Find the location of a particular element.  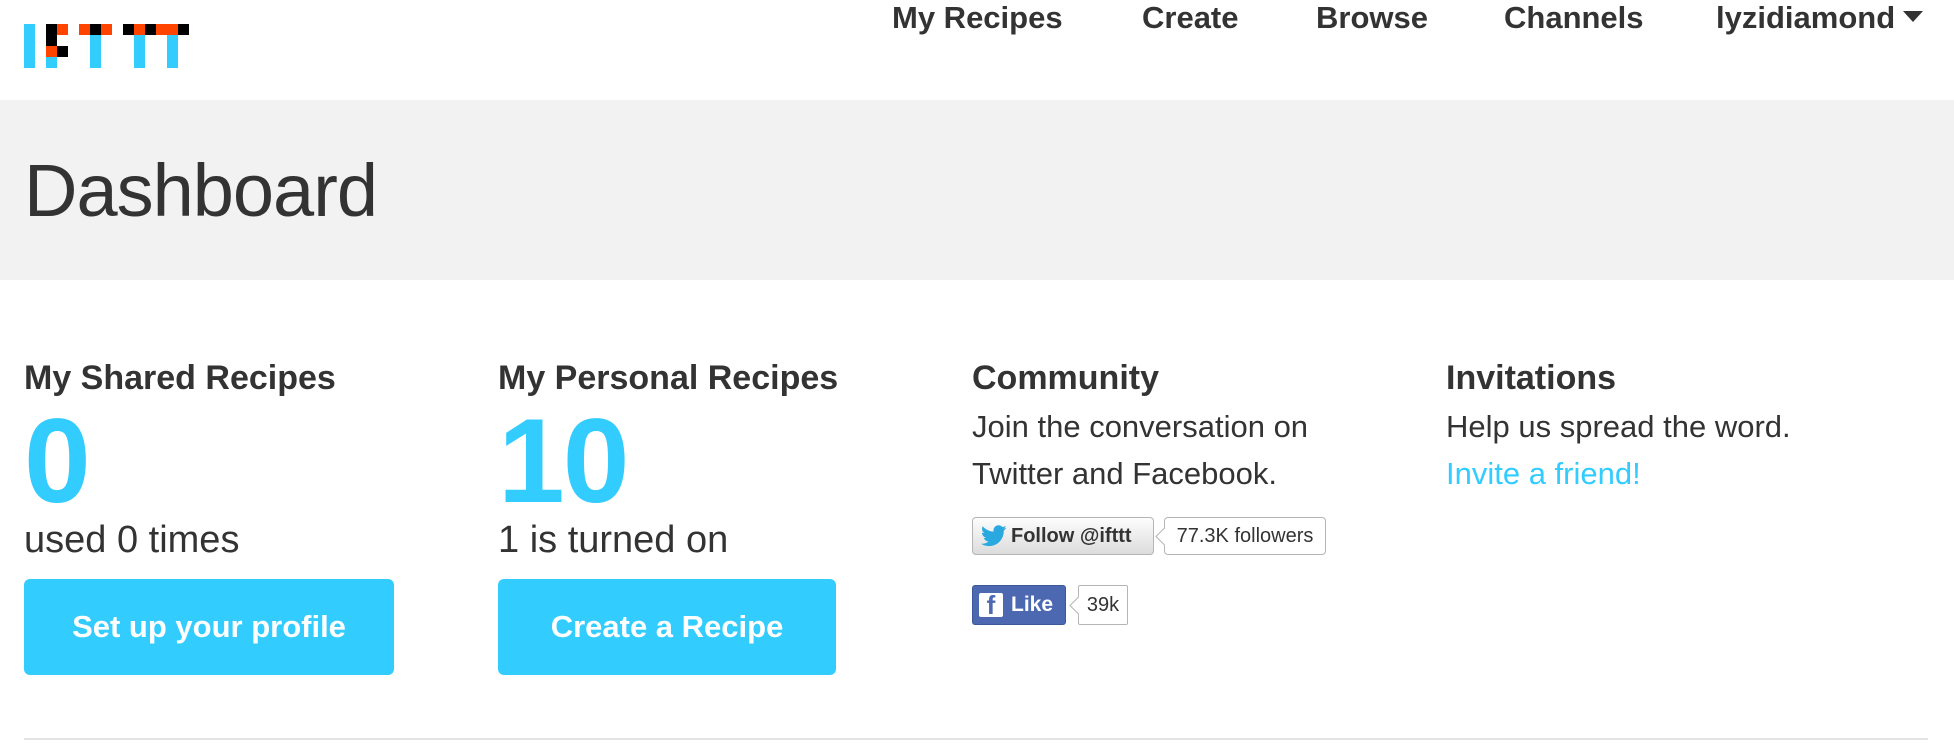

shared-recipes-heading: My Shared Recipes is located at coordinates (180, 378).